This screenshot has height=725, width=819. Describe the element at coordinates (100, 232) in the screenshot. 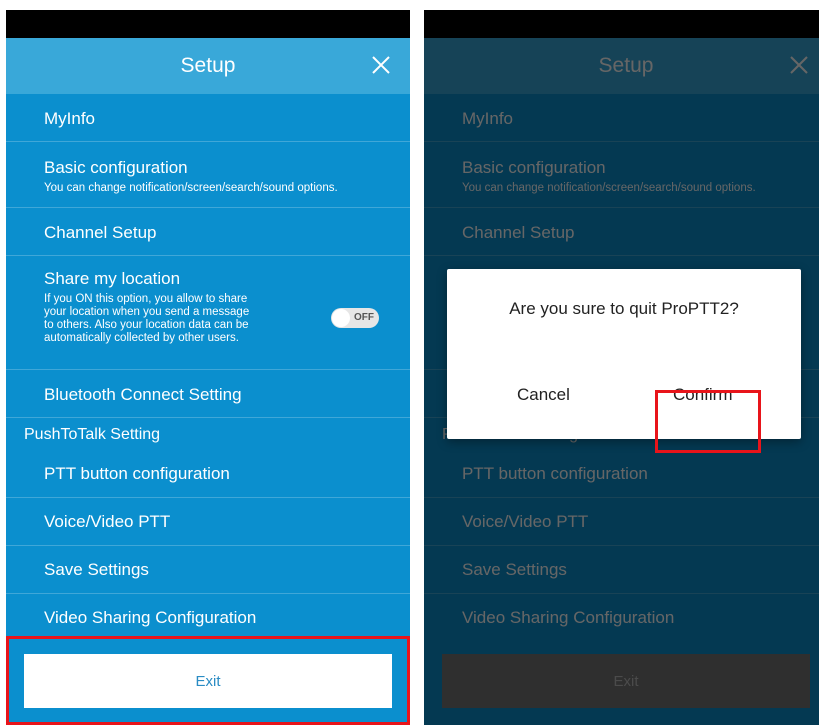

I see `menu-item-label: Channel Setup` at that location.